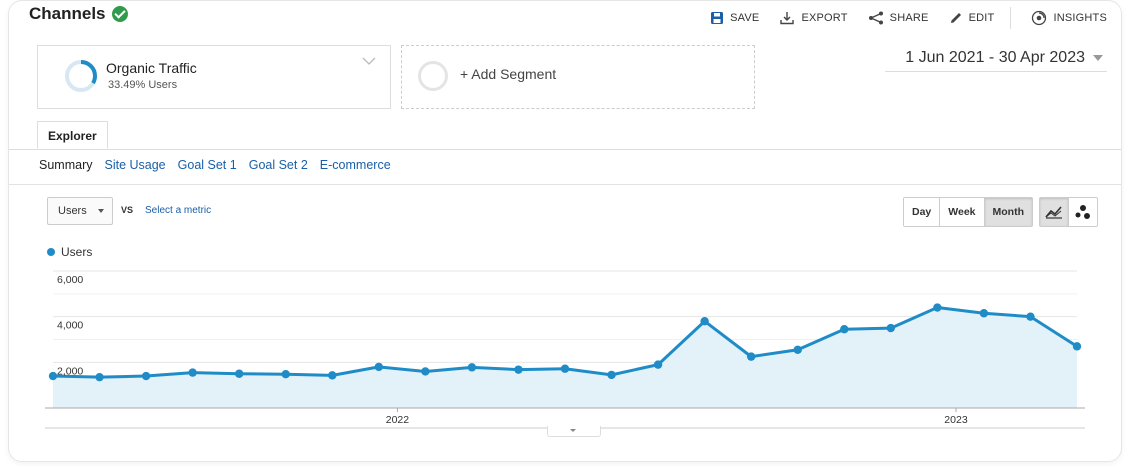 This screenshot has height=467, width=1128. Describe the element at coordinates (398, 420) in the screenshot. I see `x-tick-label: 2022` at that location.